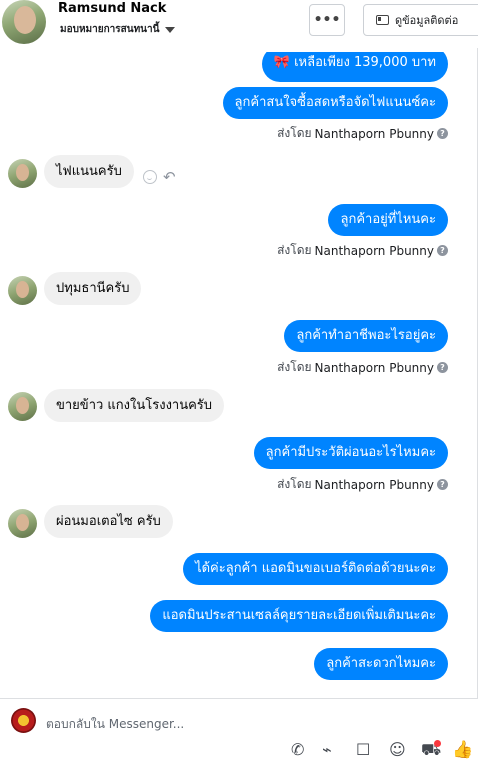 This screenshot has width=478, height=765. What do you see at coordinates (134, 405) in the screenshot?
I see `message-bubble-in: ขายข้าว แกงในโรงงานครับ` at bounding box center [134, 405].